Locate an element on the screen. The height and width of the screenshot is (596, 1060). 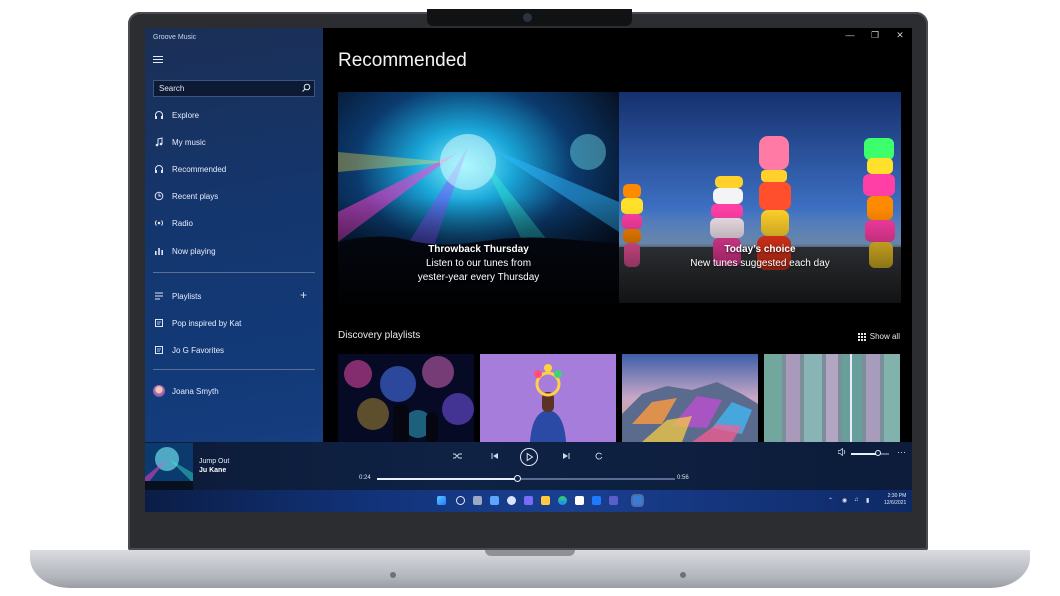
chat-icon is located at coordinates (511, 500).